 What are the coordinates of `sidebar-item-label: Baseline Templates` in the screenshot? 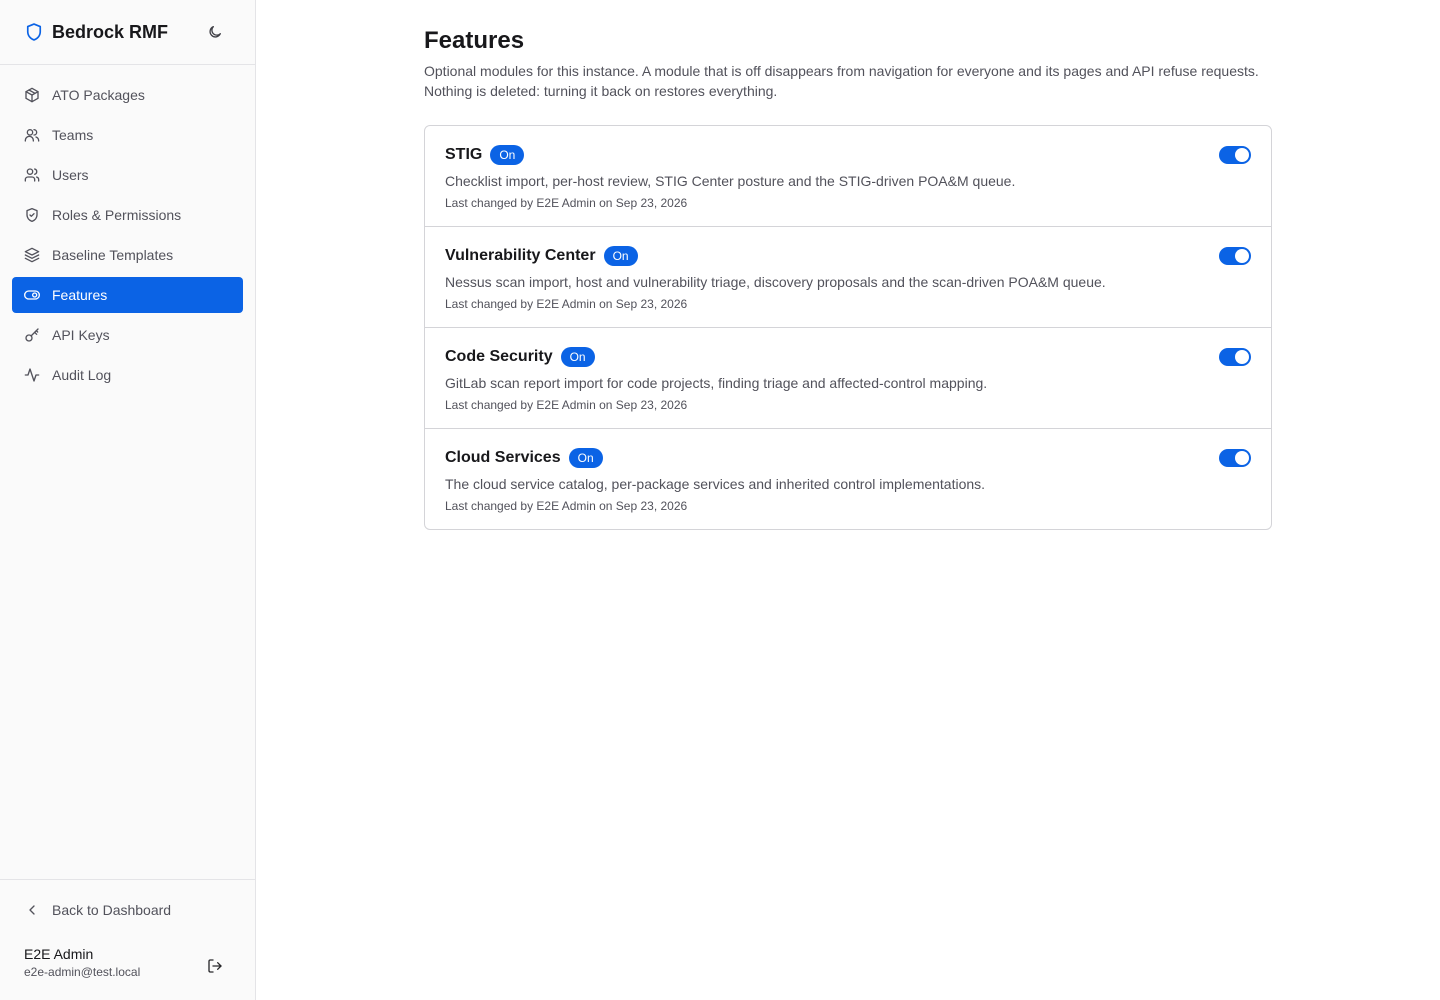 It's located at (113, 255).